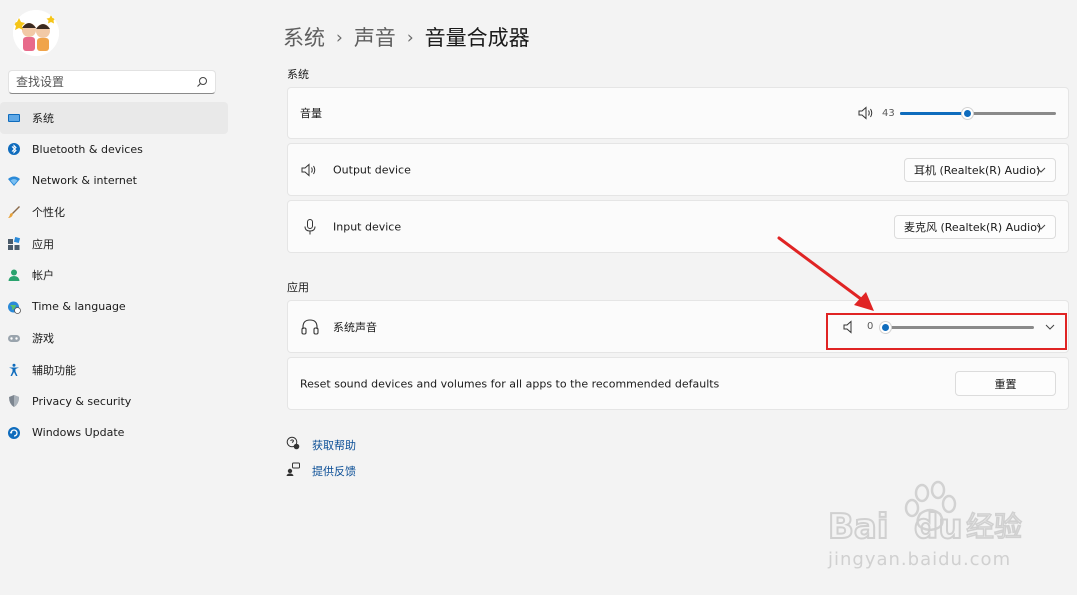  What do you see at coordinates (54, 370) in the screenshot?
I see `sidebar-item-label: 辅助功能` at bounding box center [54, 370].